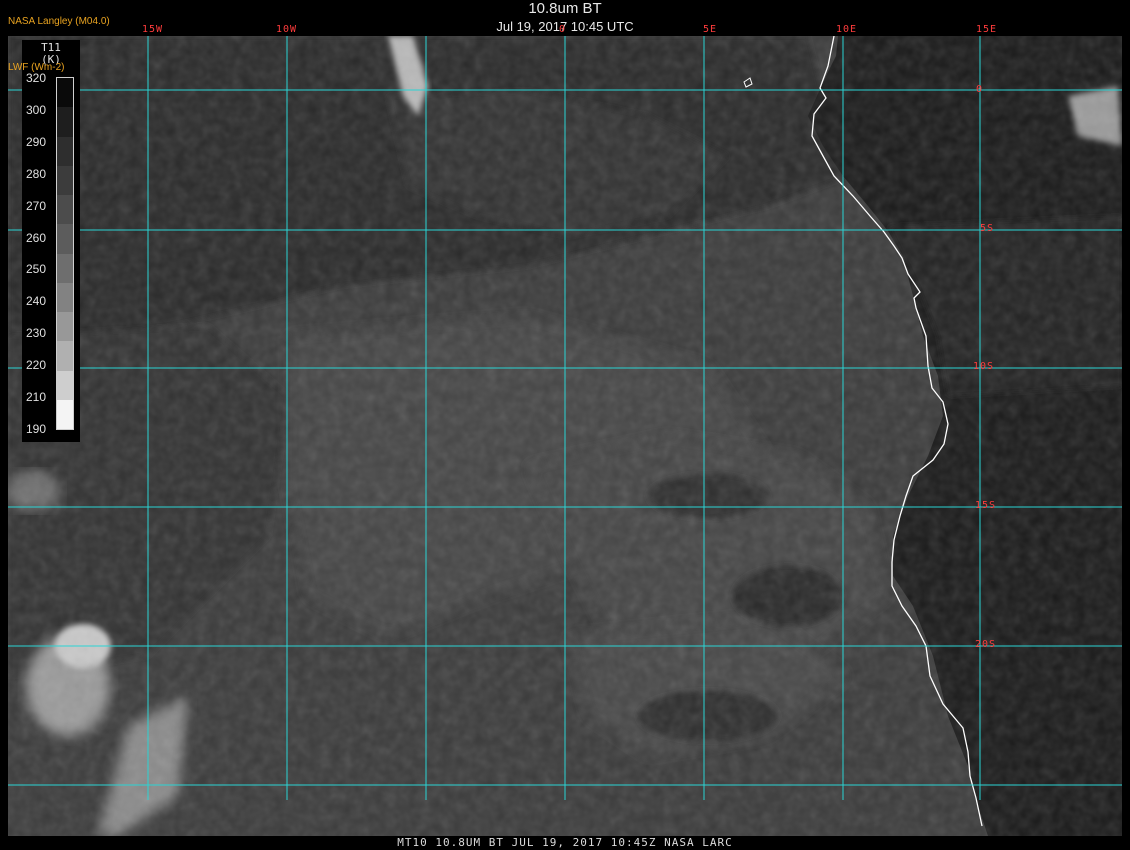  Describe the element at coordinates (986, 644) in the screenshot. I see `lat-label-20s: 20S` at that location.